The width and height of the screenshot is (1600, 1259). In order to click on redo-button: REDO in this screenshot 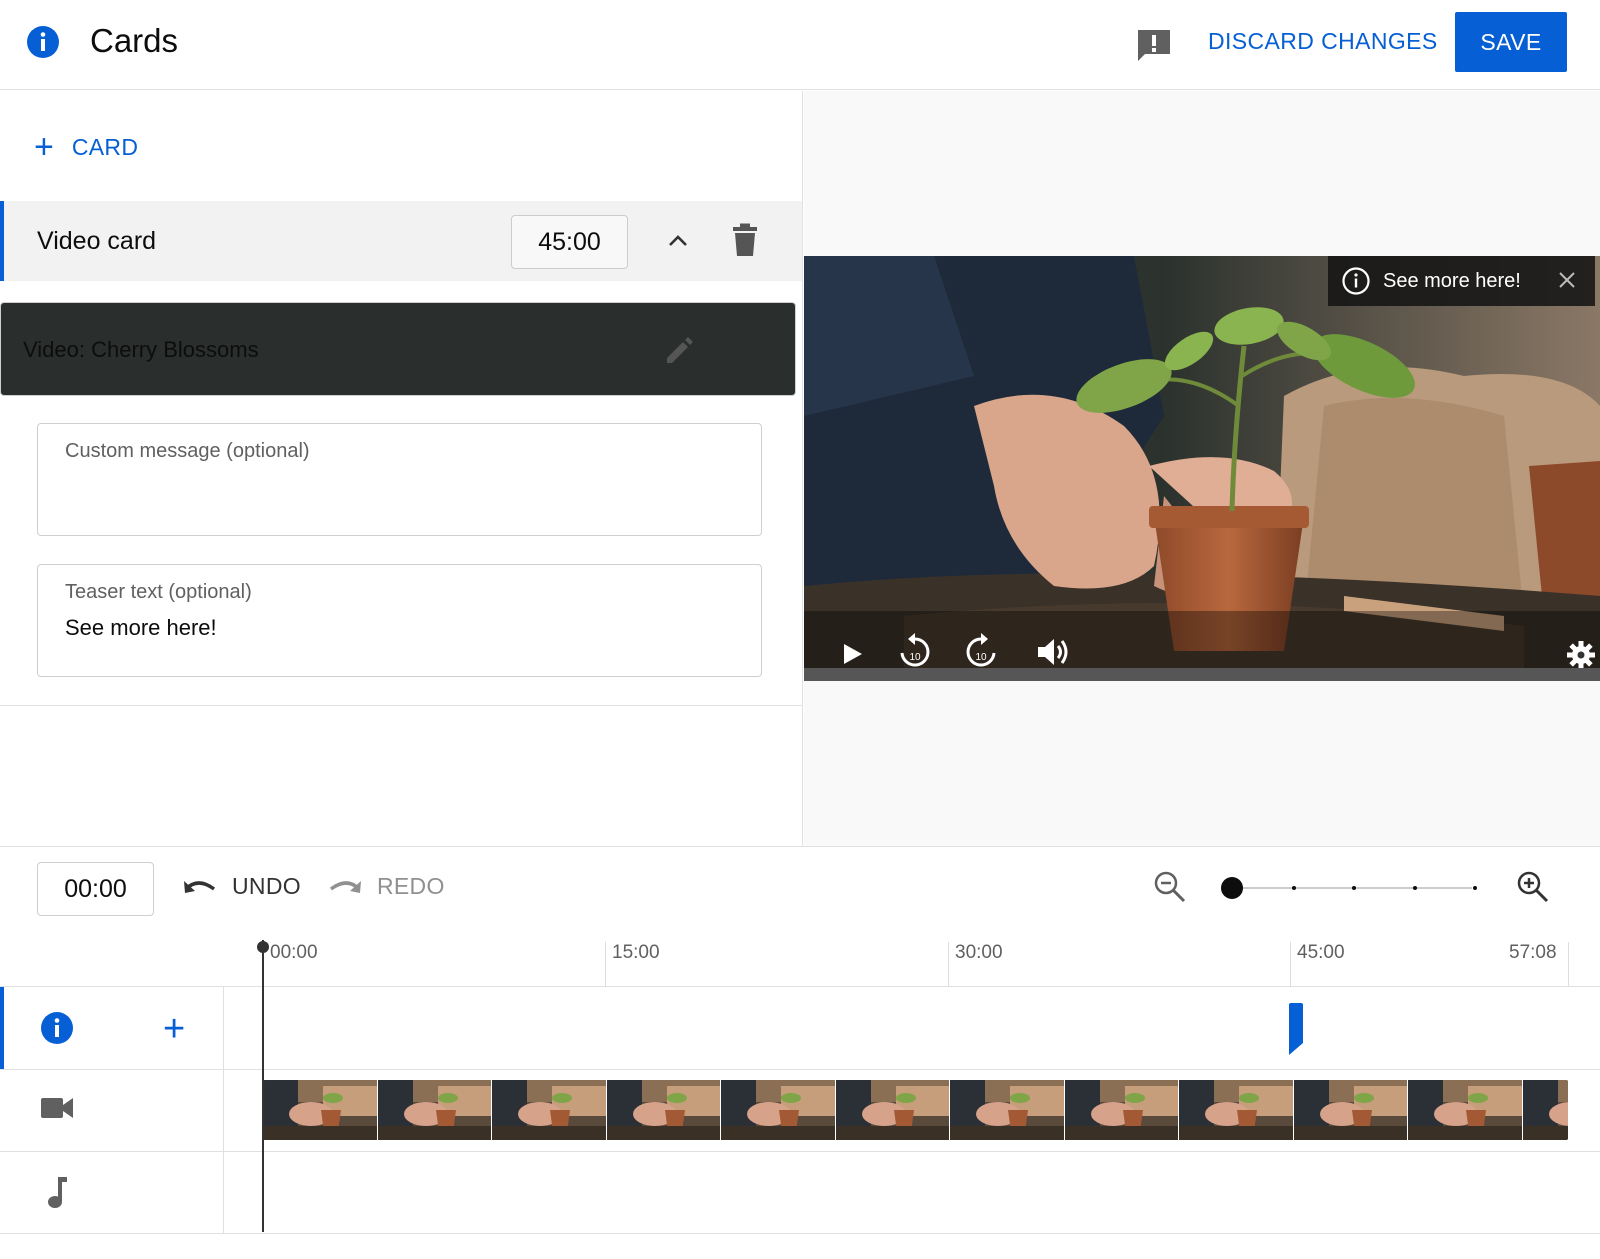, I will do `click(386, 886)`.